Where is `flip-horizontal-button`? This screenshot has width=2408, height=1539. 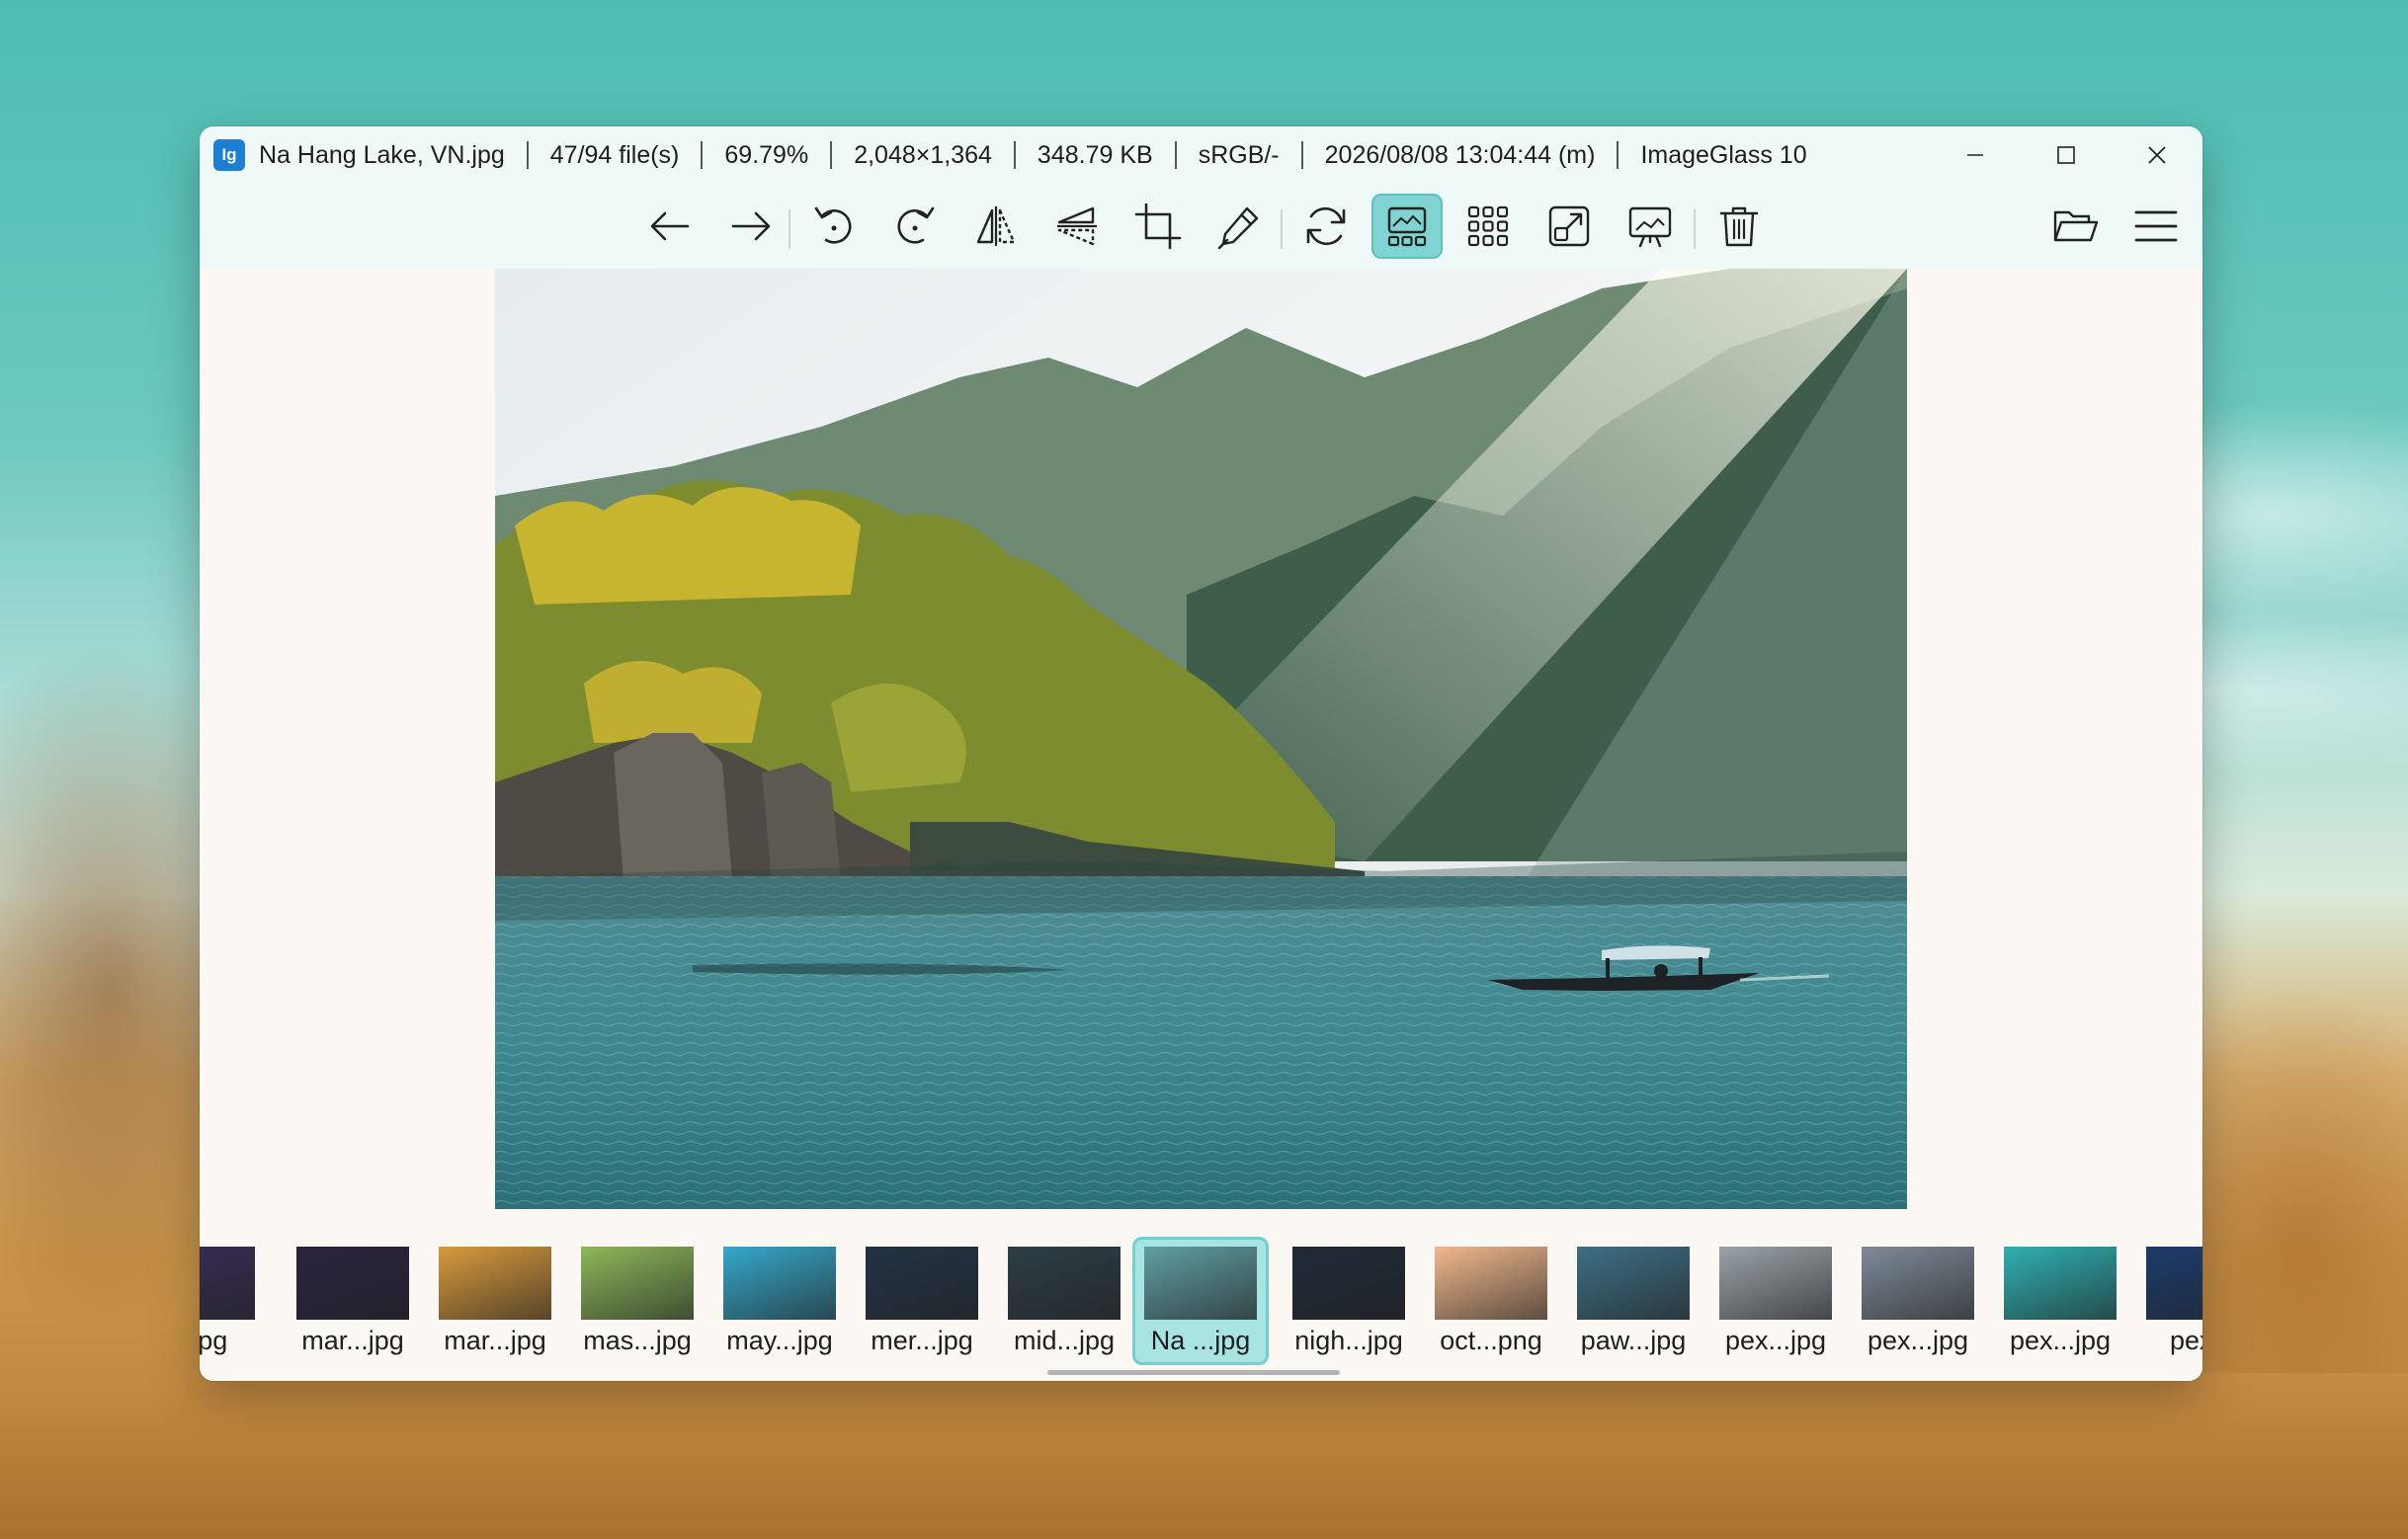
flip-horizontal-button is located at coordinates (996, 226).